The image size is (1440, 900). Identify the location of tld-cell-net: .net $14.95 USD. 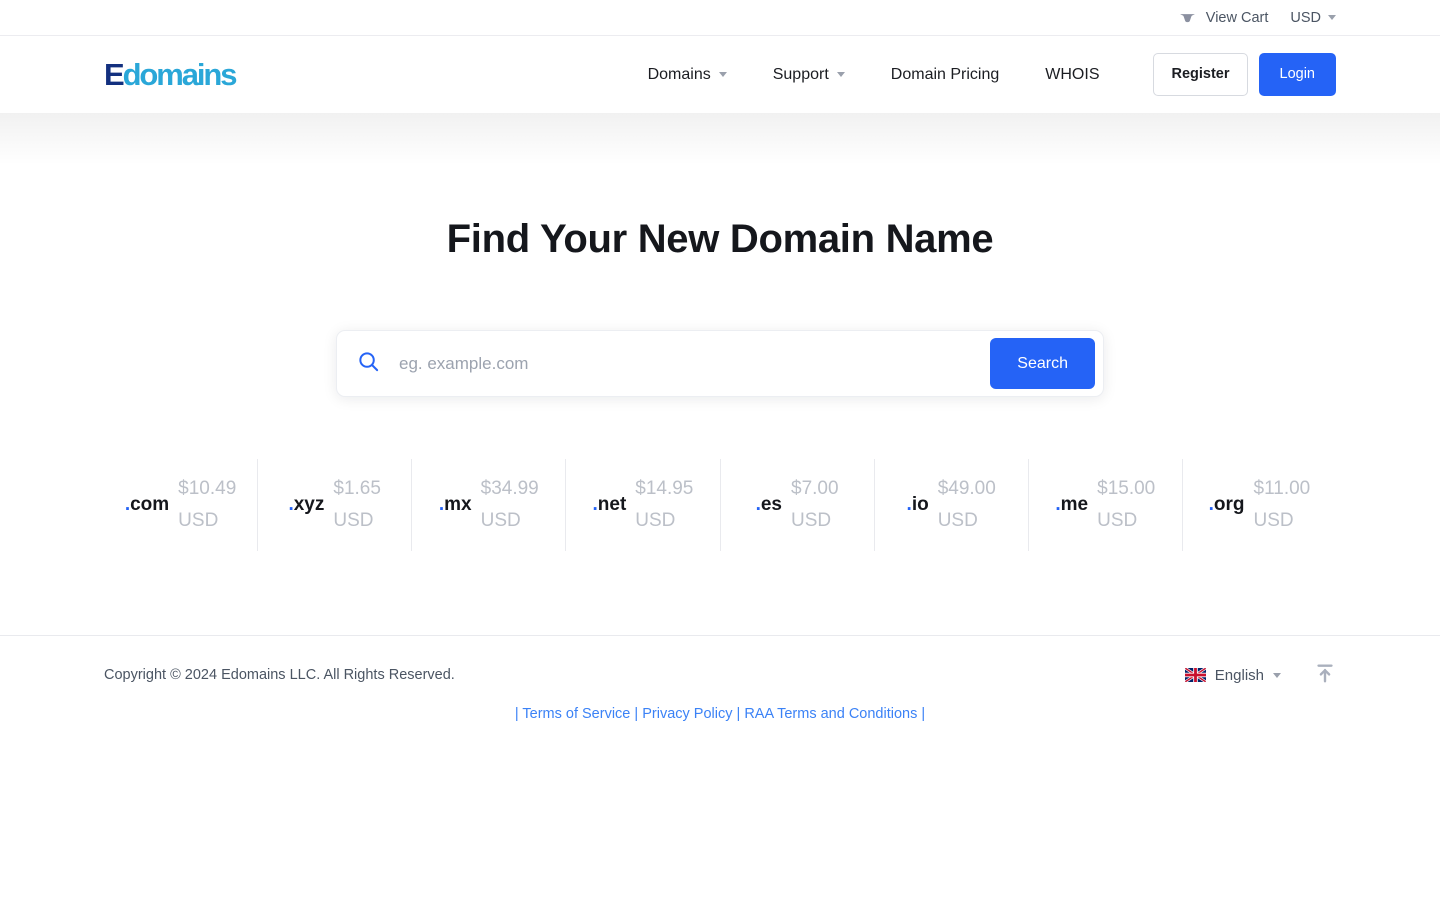
(643, 505).